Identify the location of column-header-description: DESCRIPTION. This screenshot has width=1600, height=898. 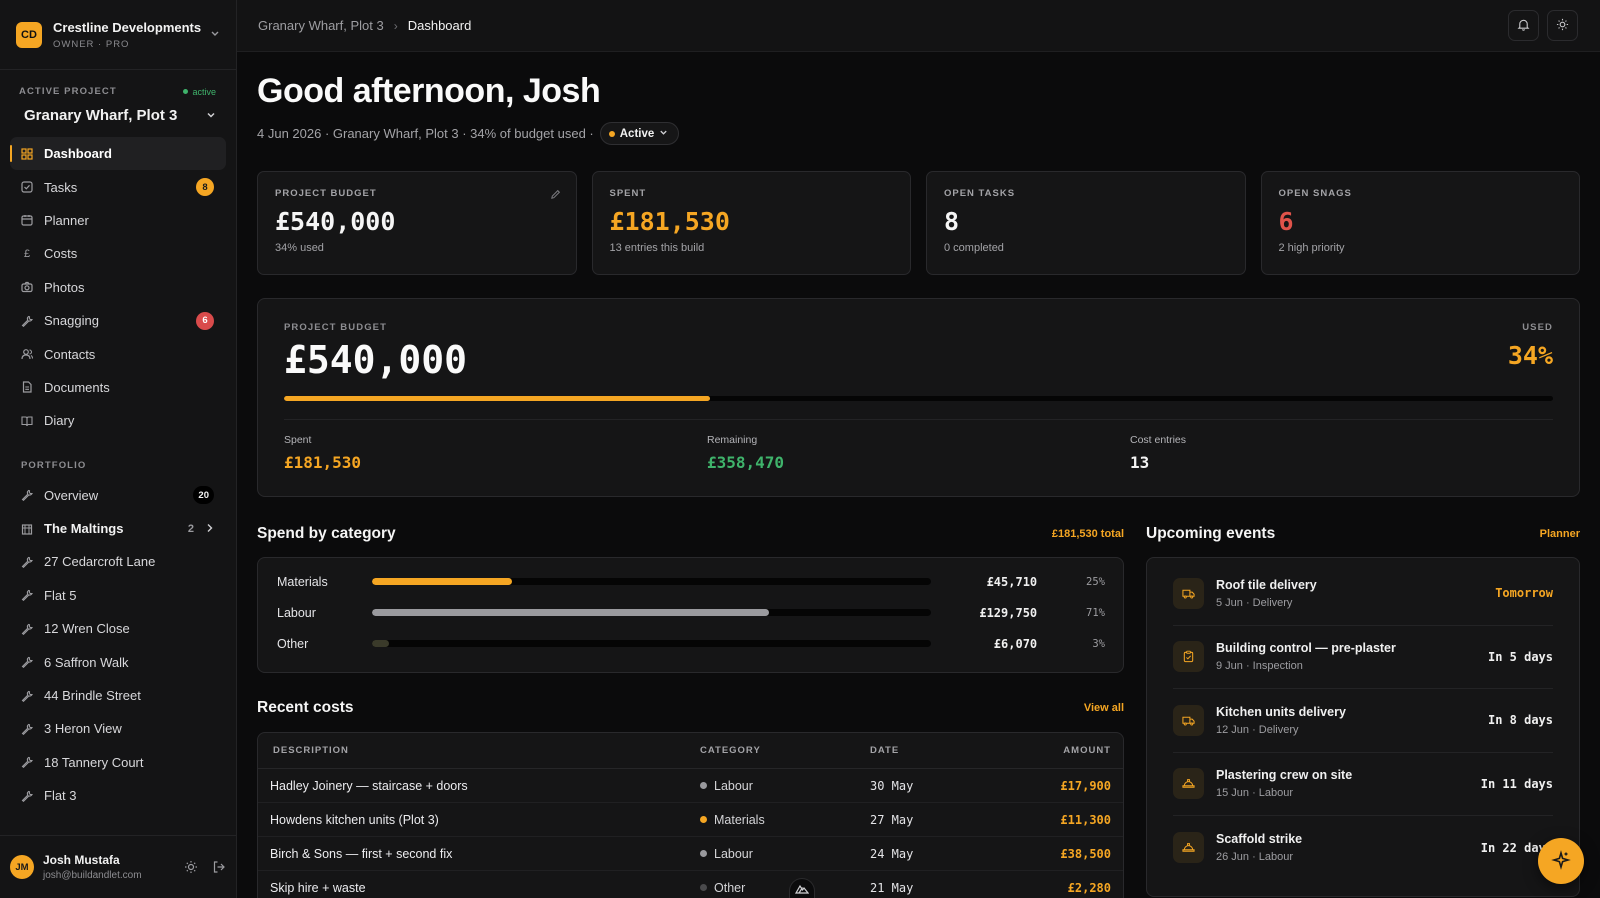
(486, 750).